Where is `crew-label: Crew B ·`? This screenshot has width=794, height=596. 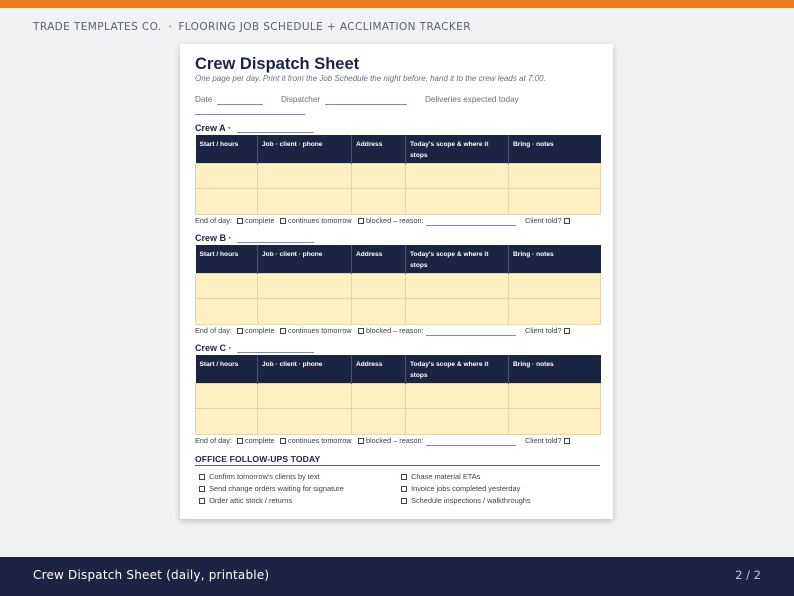 crew-label: Crew B · is located at coordinates (213, 238).